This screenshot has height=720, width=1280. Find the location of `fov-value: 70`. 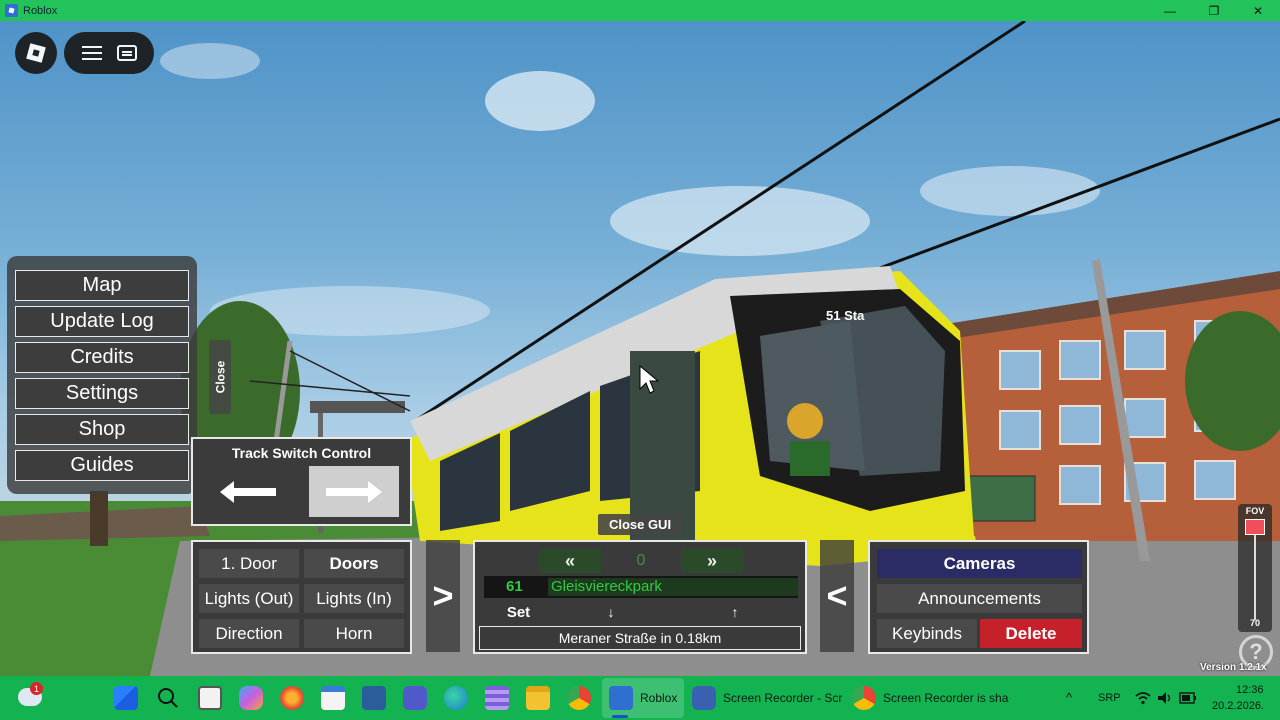

fov-value: 70 is located at coordinates (1254, 623).